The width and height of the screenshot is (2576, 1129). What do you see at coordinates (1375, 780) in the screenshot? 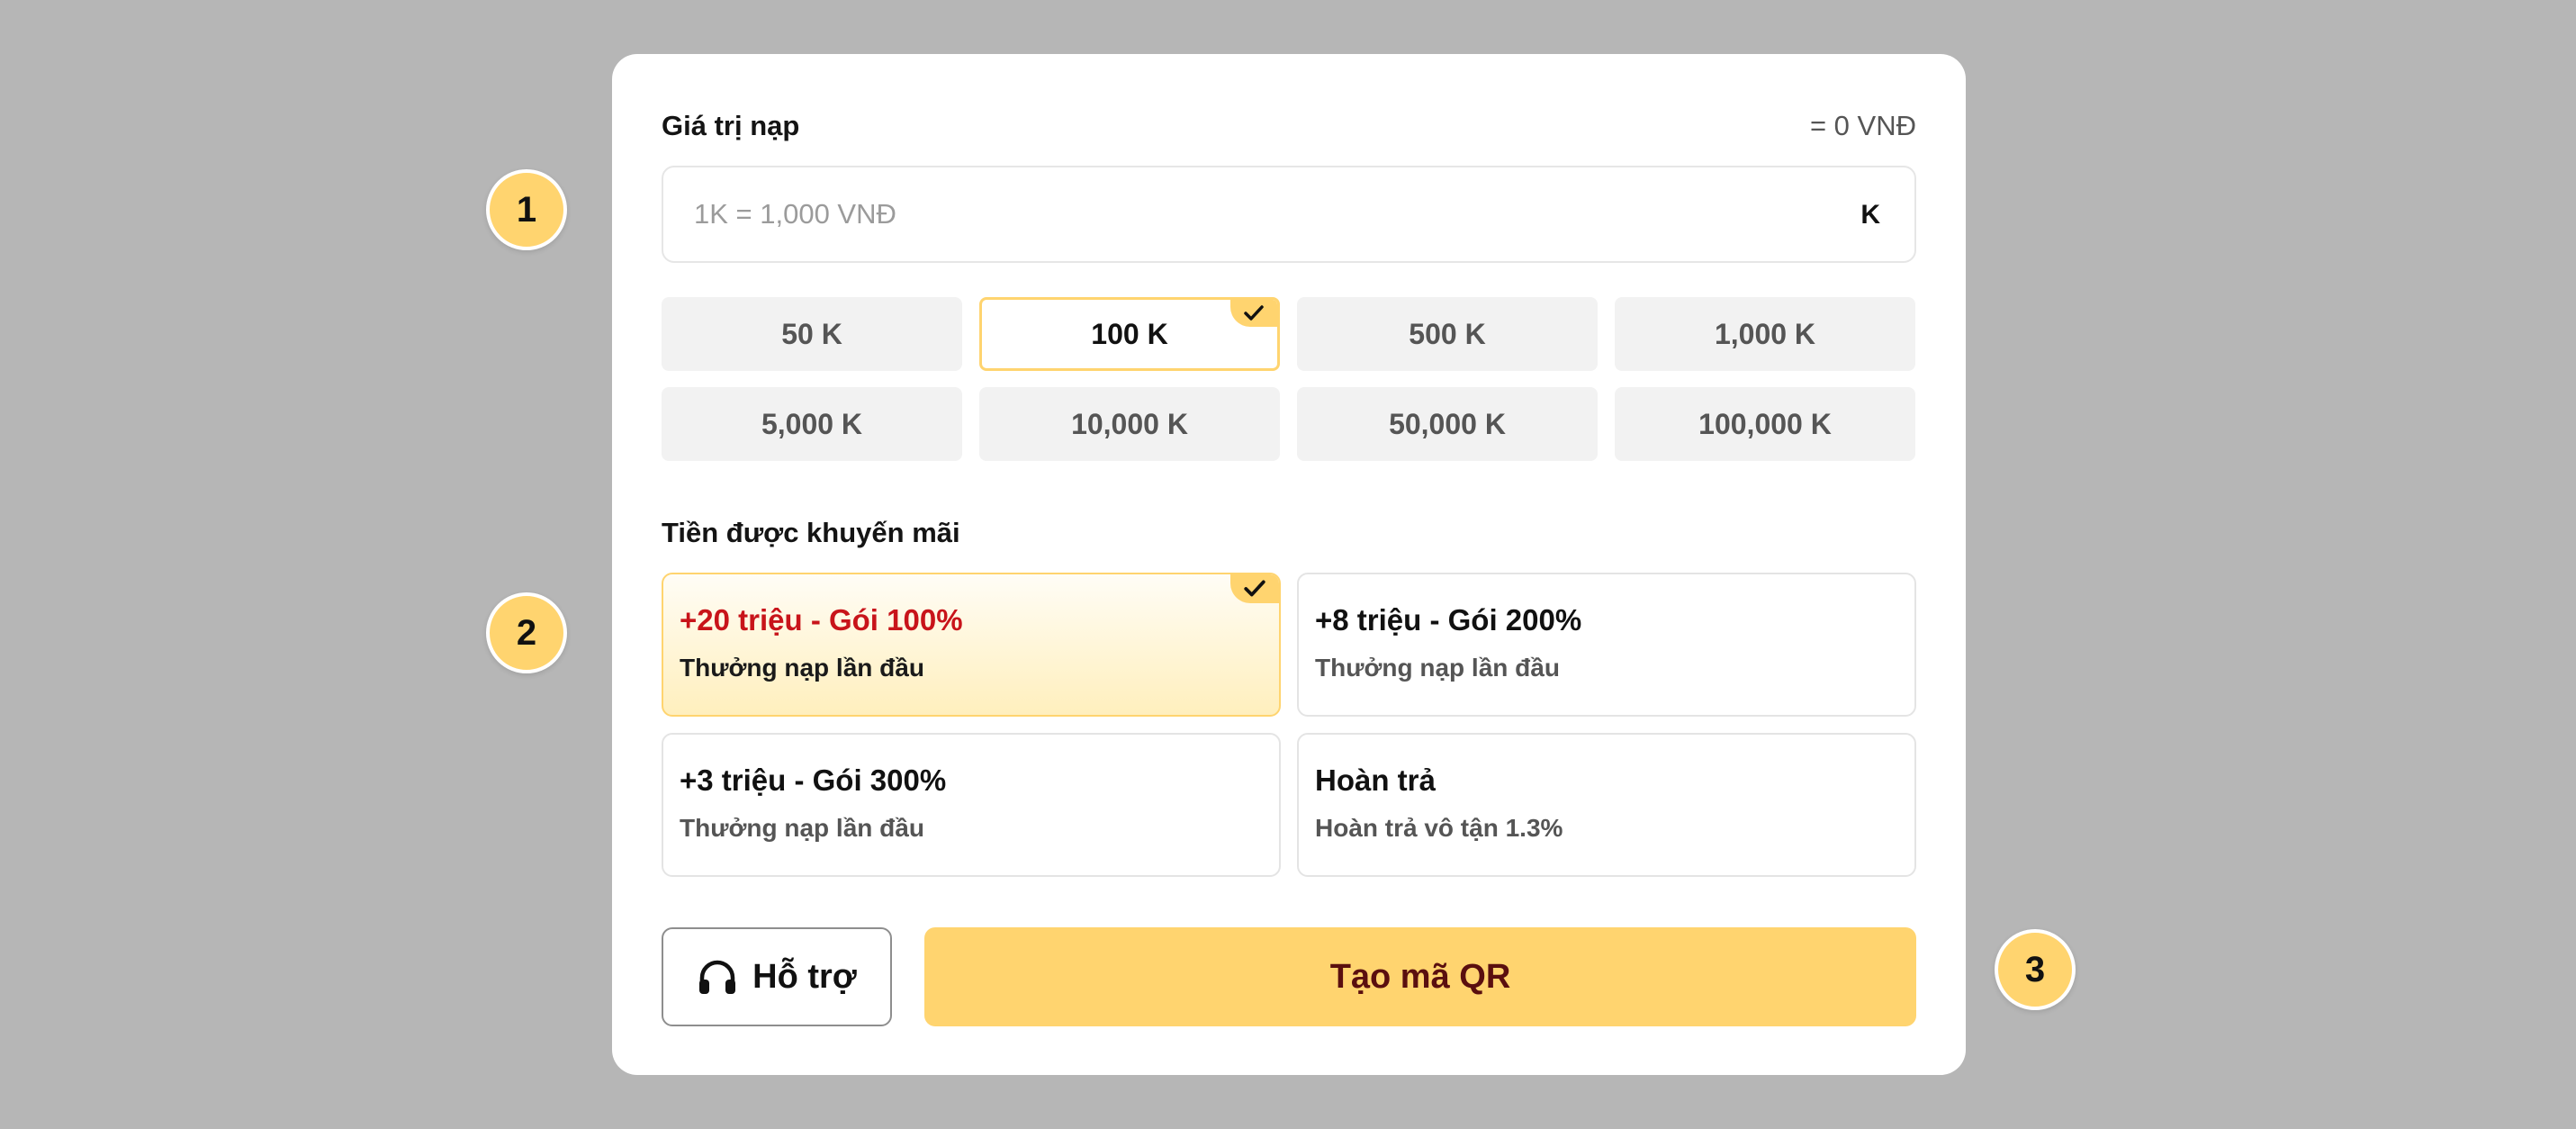
I see `promo-title: Hoàn trả` at bounding box center [1375, 780].